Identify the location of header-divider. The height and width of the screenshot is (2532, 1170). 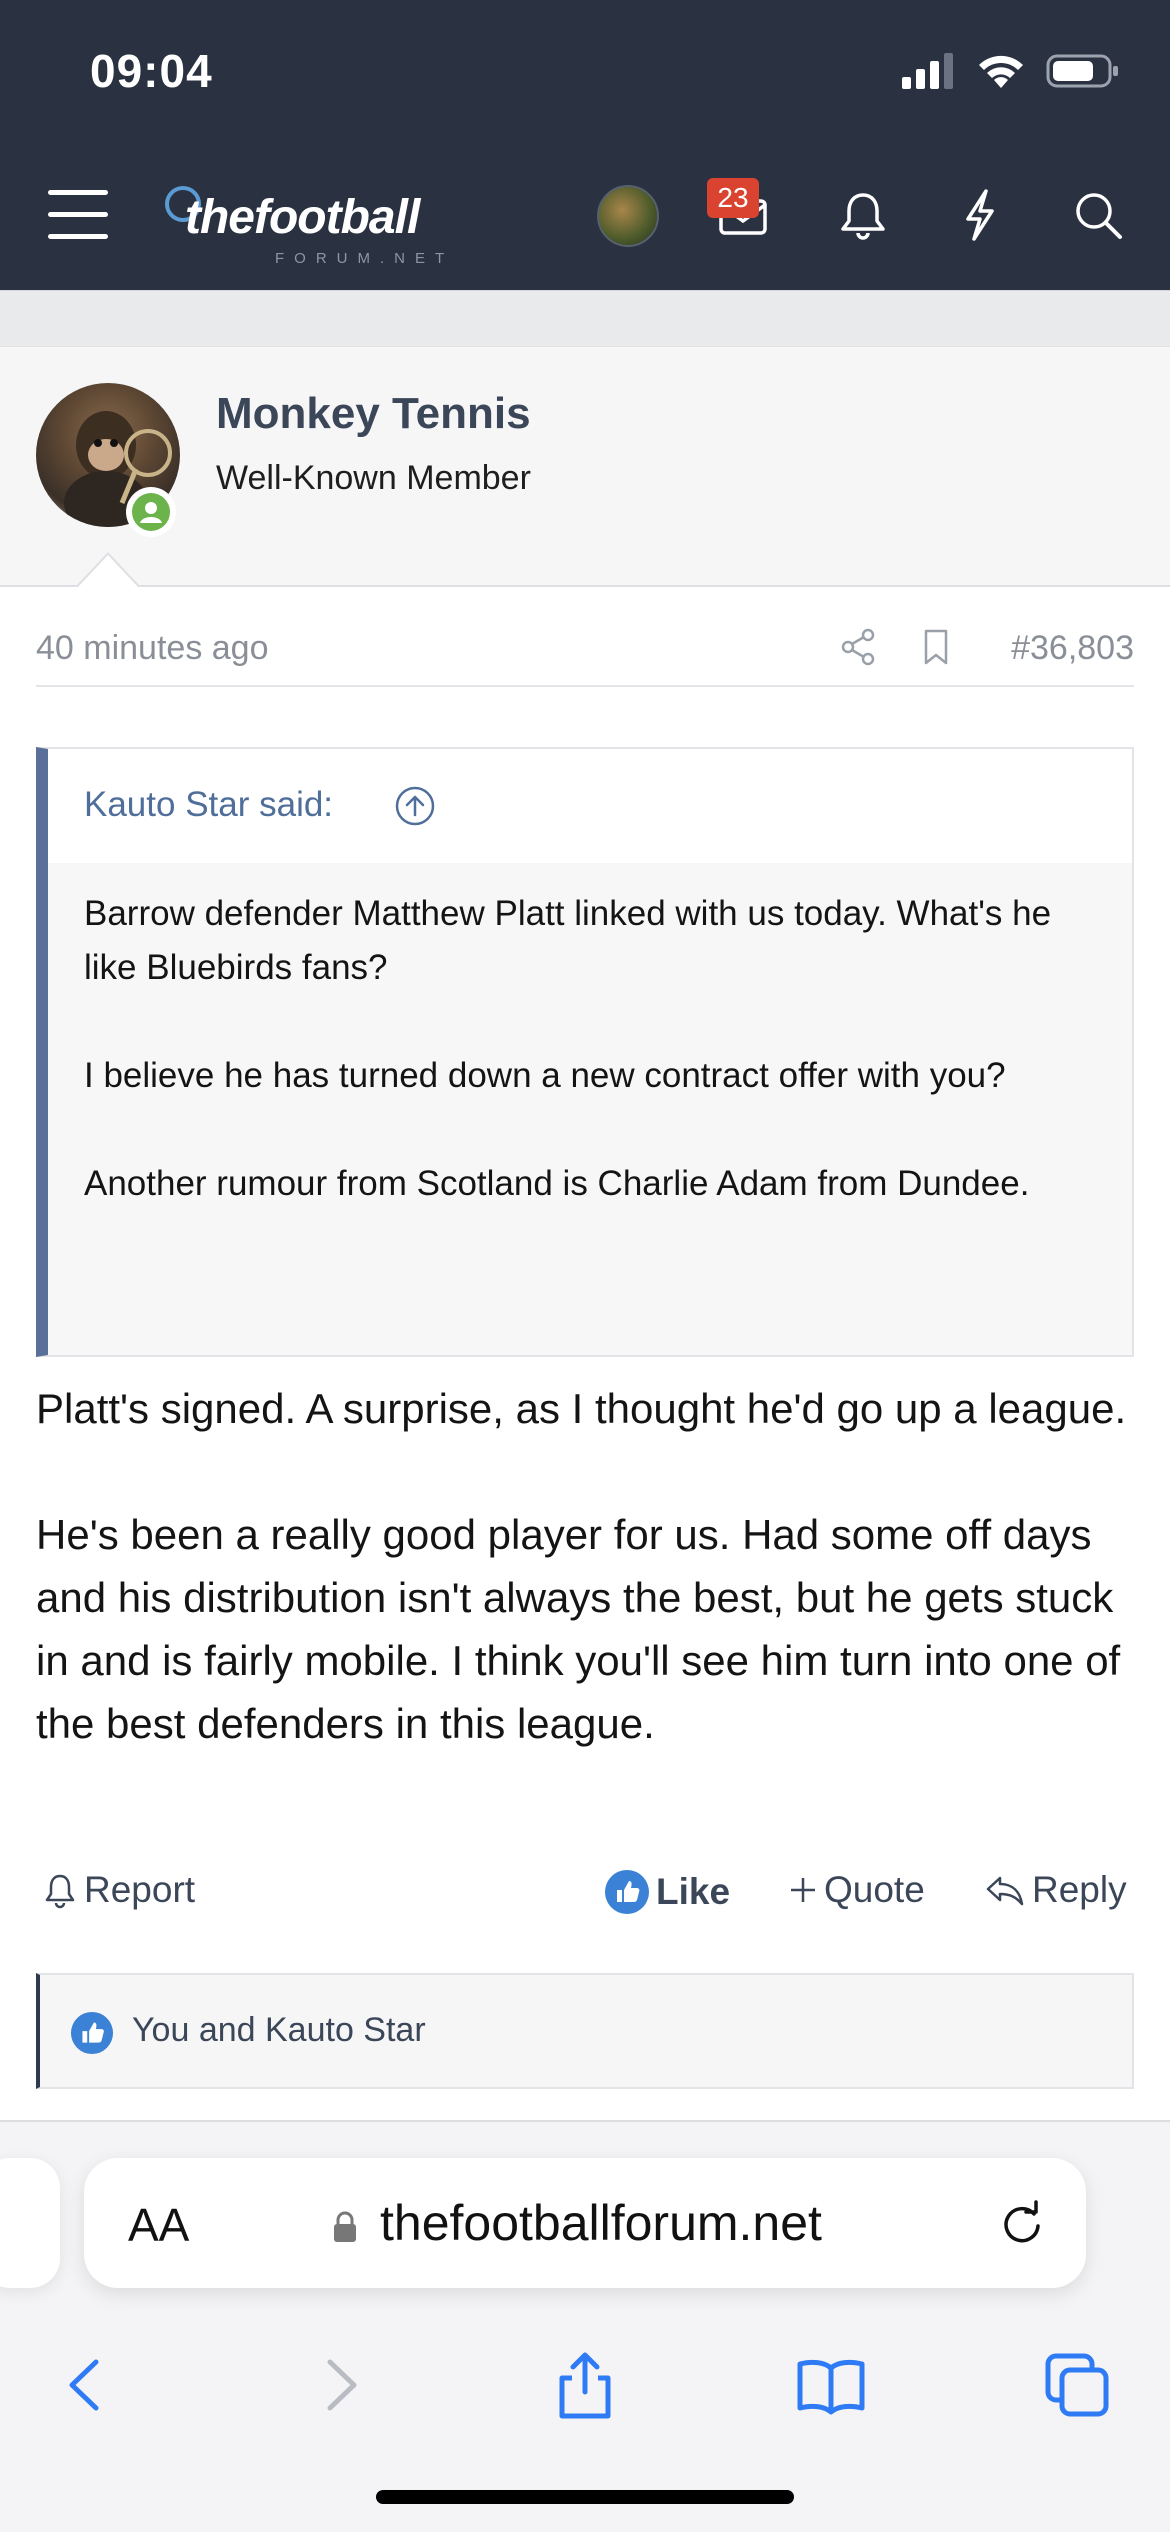
(585, 318).